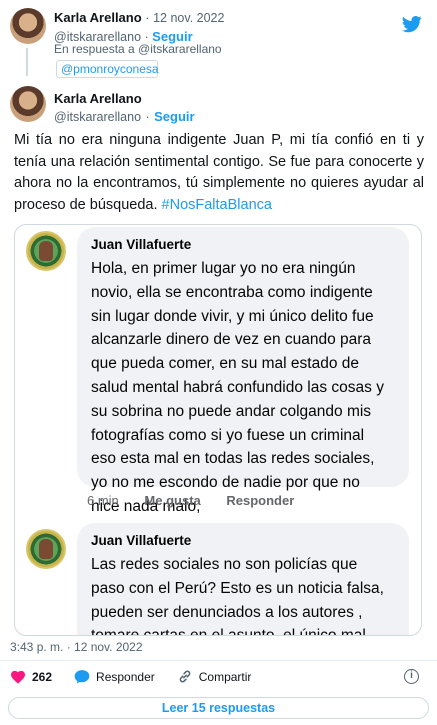 The width and height of the screenshot is (437, 725). What do you see at coordinates (154, 99) in the screenshot?
I see `main-author-line: Karla Arellano` at bounding box center [154, 99].